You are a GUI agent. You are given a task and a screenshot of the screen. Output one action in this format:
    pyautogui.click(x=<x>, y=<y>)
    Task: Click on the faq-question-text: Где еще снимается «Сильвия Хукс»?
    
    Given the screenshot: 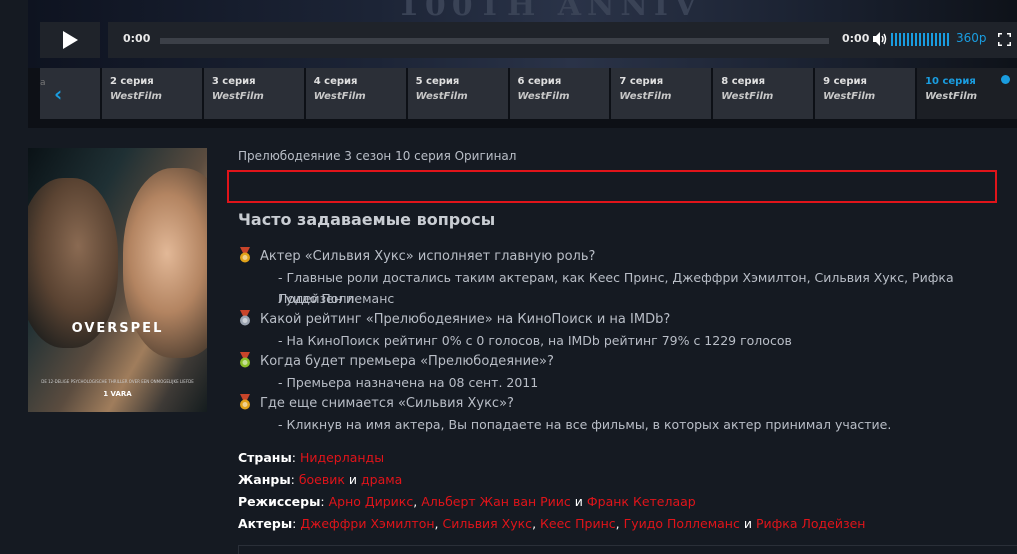 What is the action you would take?
    pyautogui.click(x=387, y=403)
    